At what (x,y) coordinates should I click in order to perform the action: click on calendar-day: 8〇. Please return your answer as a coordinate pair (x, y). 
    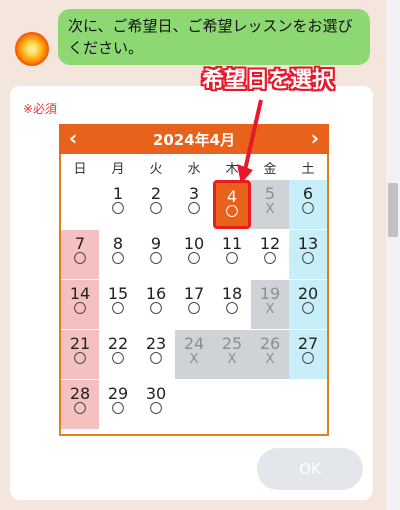
    Looking at the image, I should click on (118, 254).